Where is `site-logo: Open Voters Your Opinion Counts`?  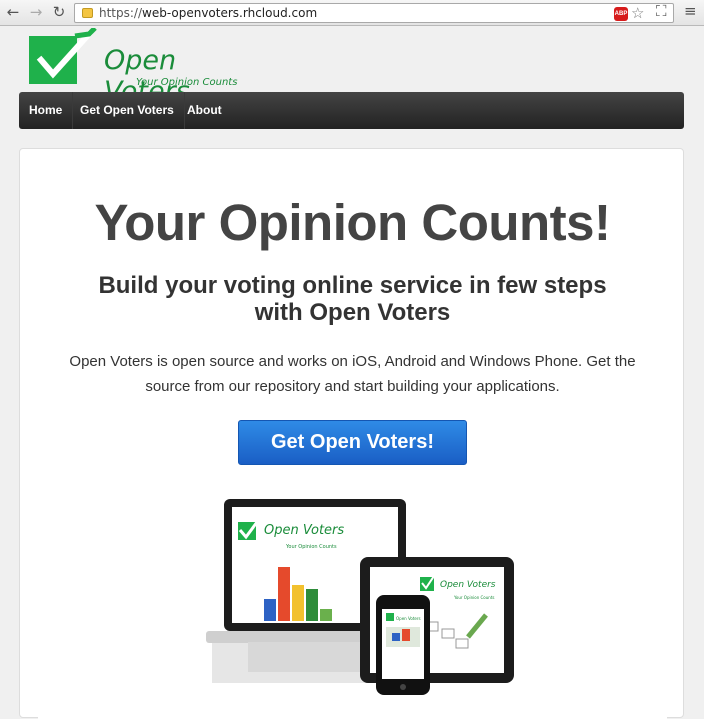
site-logo: Open Voters Your Opinion Counts is located at coordinates (149, 67).